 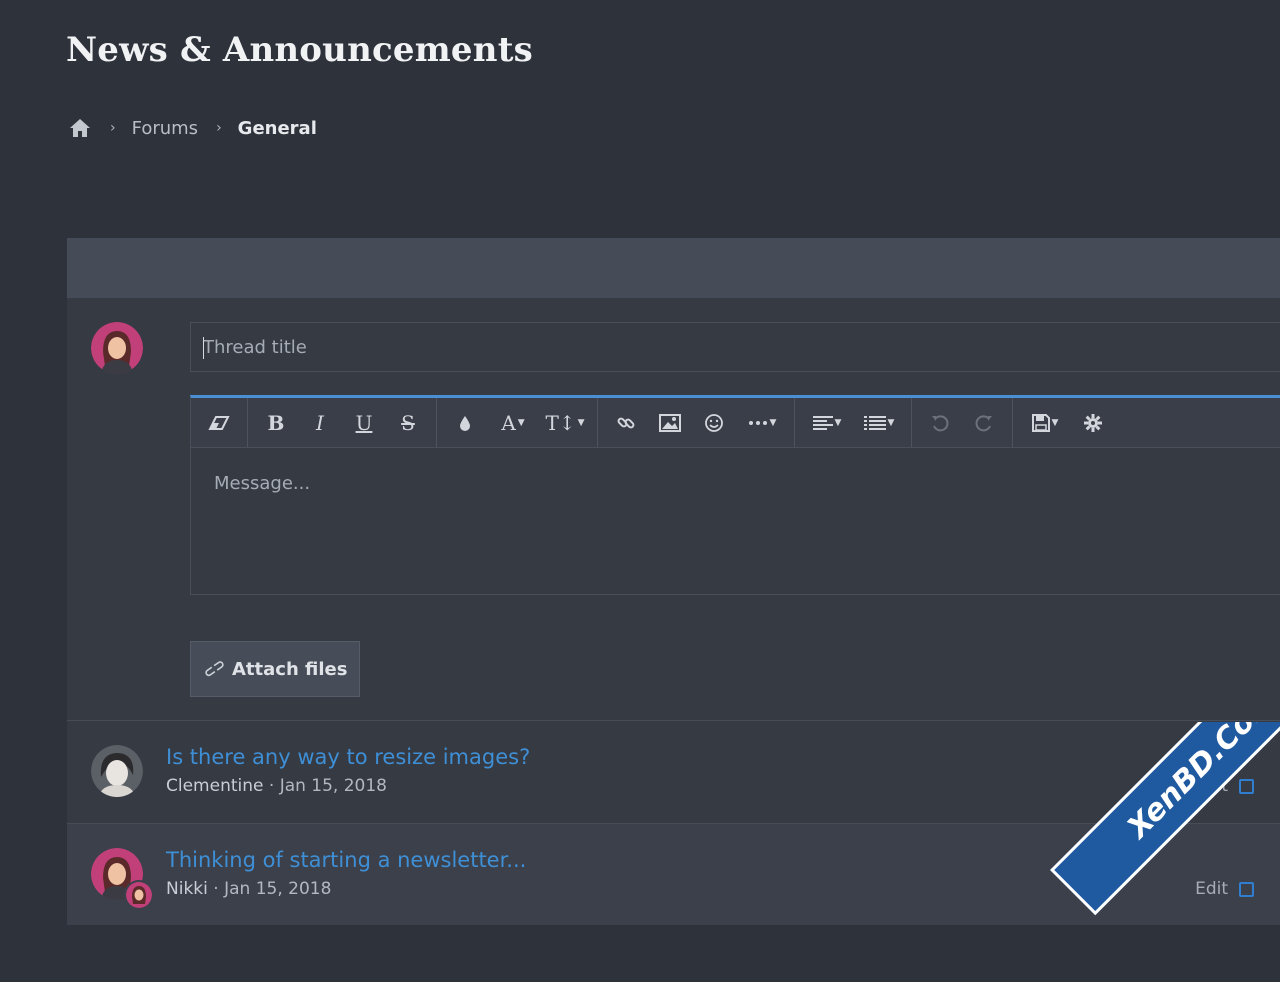 I want to click on toolbar-group-tools: ▼, so click(x=1067, y=422).